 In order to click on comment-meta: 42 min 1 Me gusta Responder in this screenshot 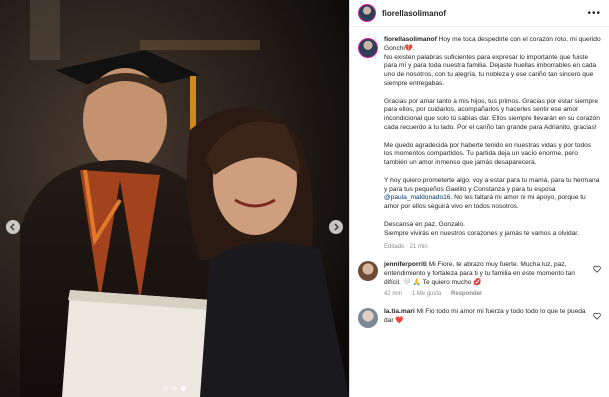, I will do `click(486, 294)`.